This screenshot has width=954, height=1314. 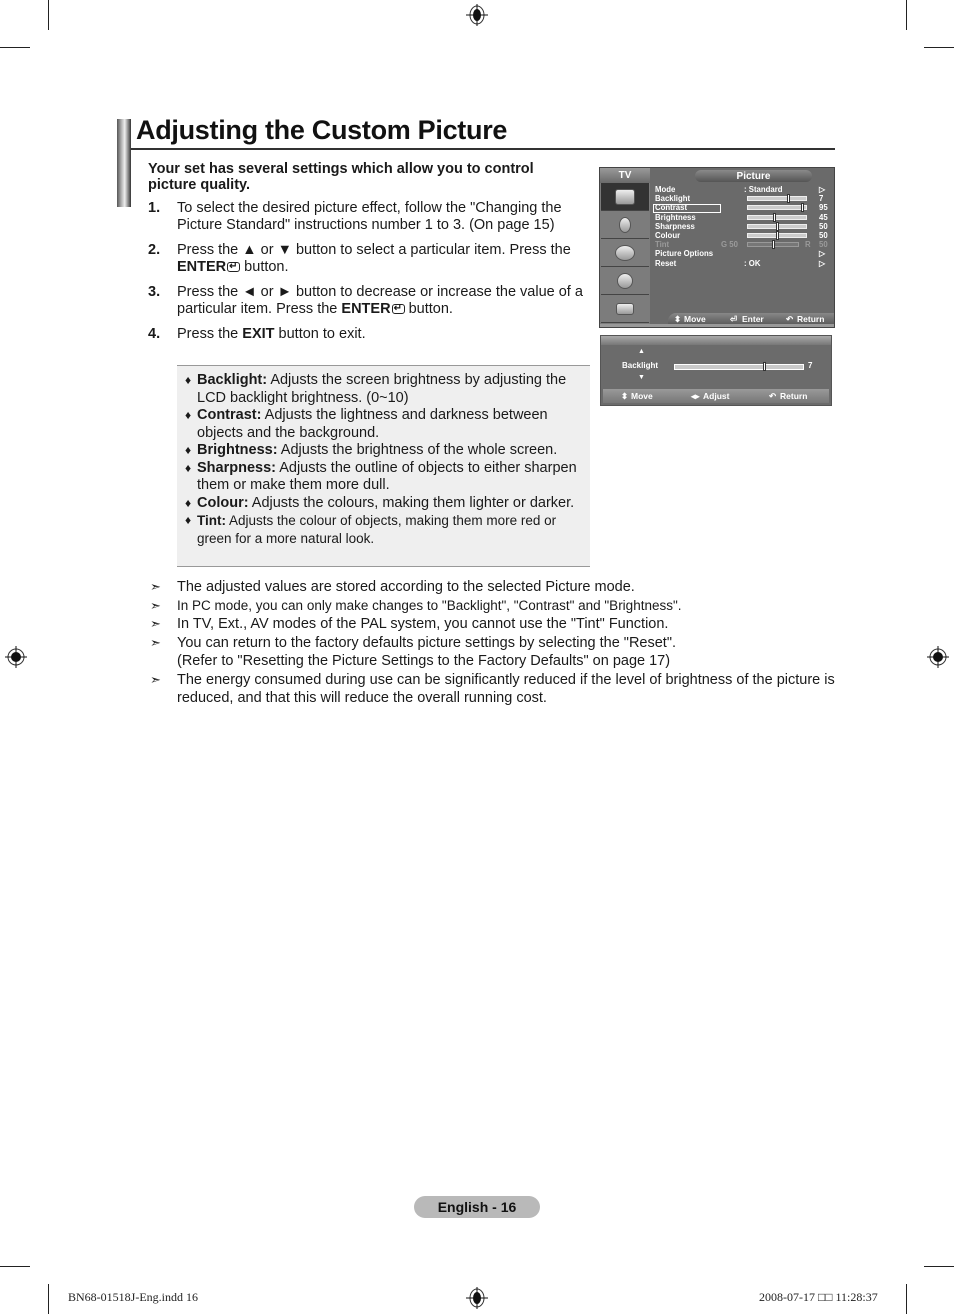 I want to click on osd-adjust-footer: ⬍ Move ◂▸ Adjust ↶ Return, so click(x=716, y=396).